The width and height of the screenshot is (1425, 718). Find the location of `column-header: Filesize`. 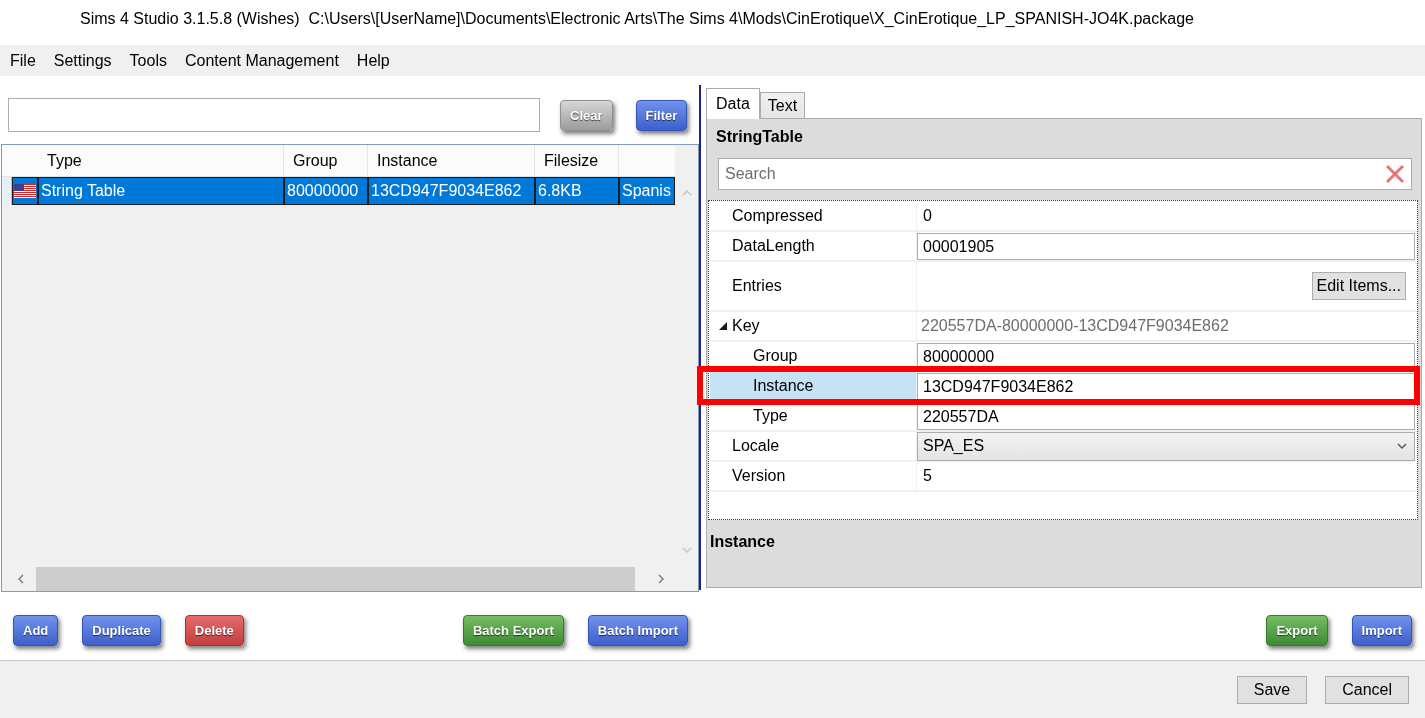

column-header: Filesize is located at coordinates (577, 160).